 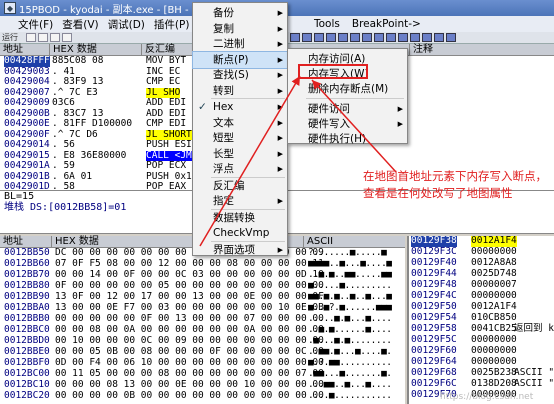 I want to click on watermark: https://blog.csdn.net, so click(x=487, y=397).